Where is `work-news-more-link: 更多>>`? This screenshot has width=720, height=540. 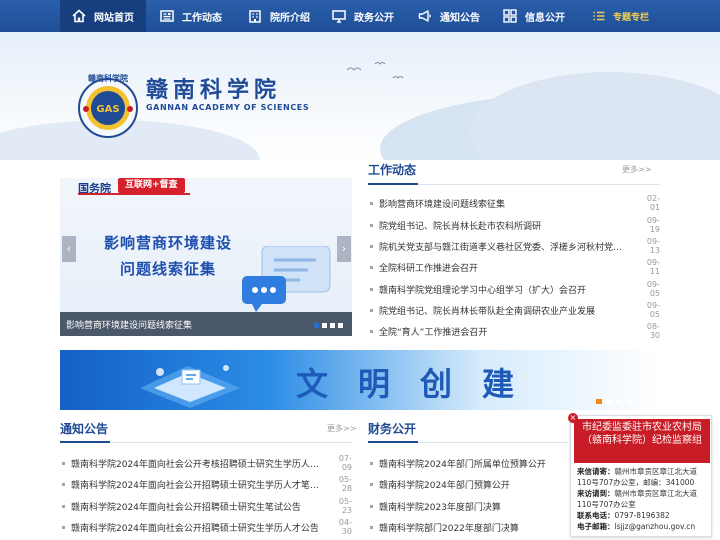 work-news-more-link: 更多>> is located at coordinates (636, 169).